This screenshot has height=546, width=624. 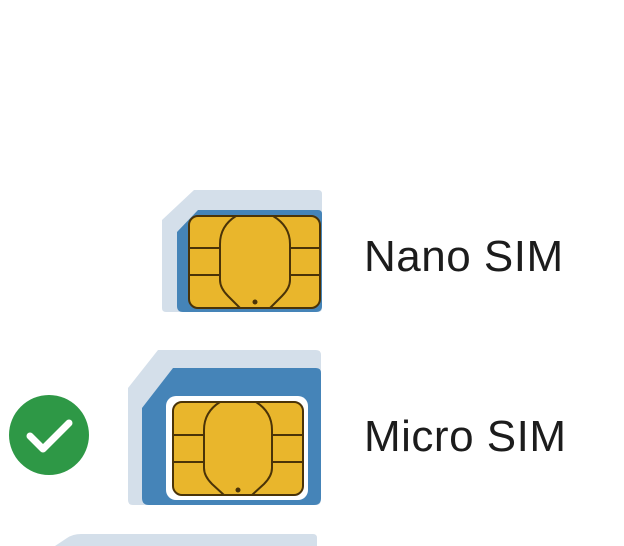 What do you see at coordinates (464, 256) in the screenshot?
I see `nano-sim-label: Nano SIM` at bounding box center [464, 256].